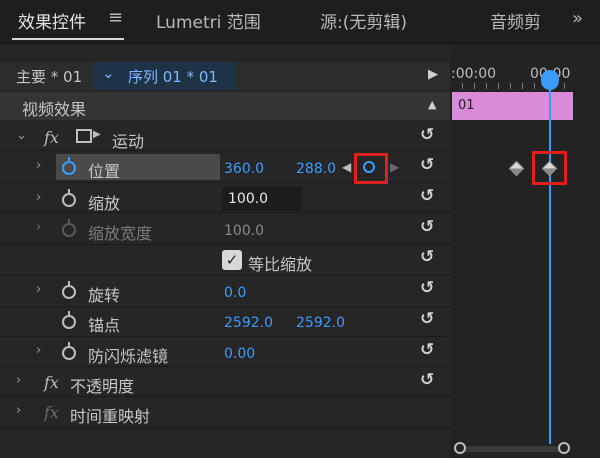 This screenshot has width=600, height=458. I want to click on playhead-line, so click(550, 263).